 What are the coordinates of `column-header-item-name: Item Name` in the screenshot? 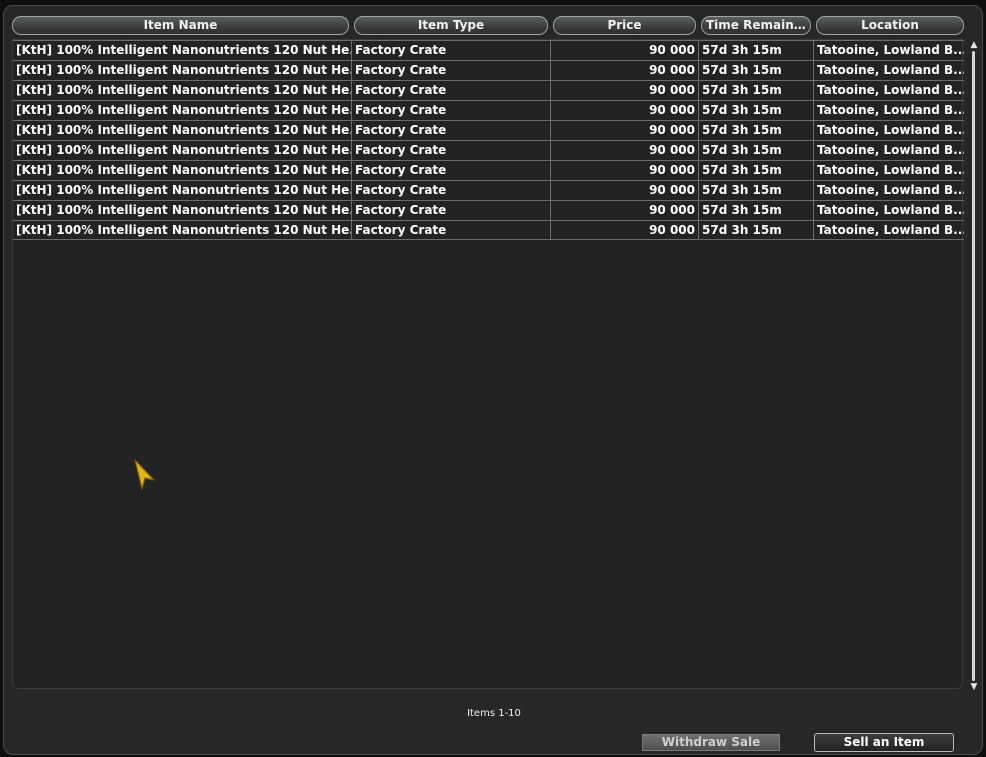 It's located at (180, 25).